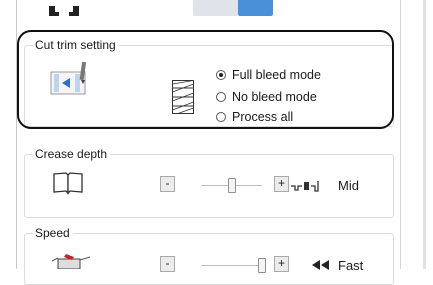 Image resolution: width=433 pixels, height=285 pixels. I want to click on vertical-scrollbar, so click(424, 134).